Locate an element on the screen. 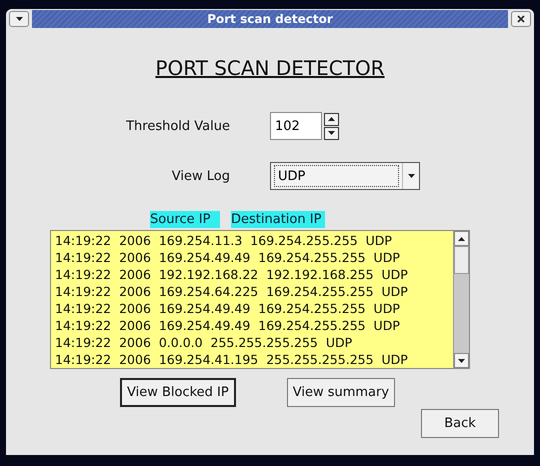 The height and width of the screenshot is (466, 540). threshold-input: 102 is located at coordinates (296, 126).